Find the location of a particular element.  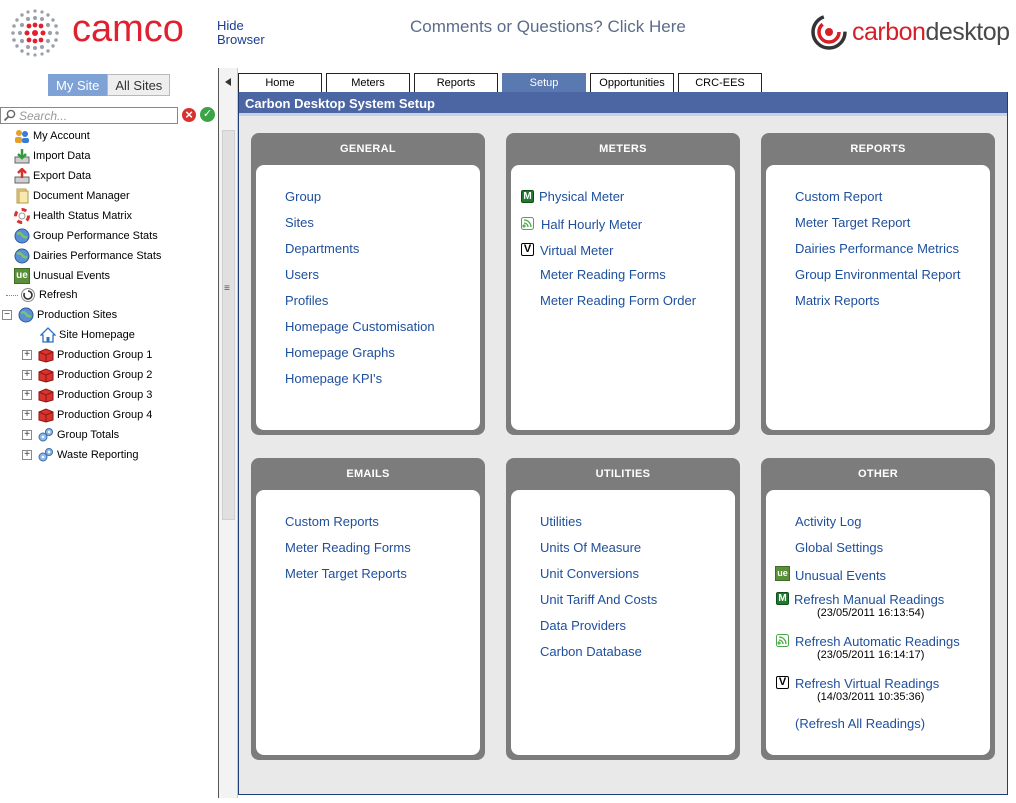

sidebar-scrollbar is located at coordinates (228, 325).